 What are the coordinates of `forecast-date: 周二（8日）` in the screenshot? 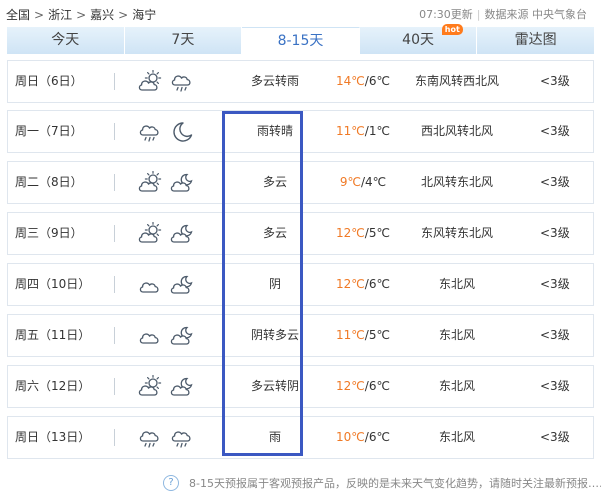 It's located at (49, 182).